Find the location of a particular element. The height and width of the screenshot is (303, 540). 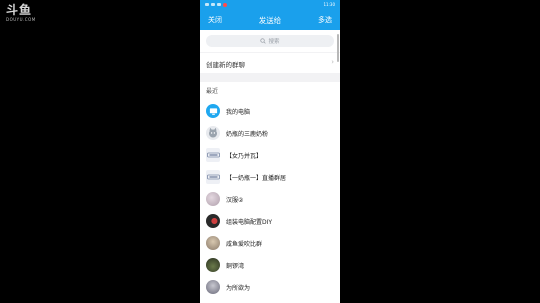

create-group-label: 创建新的群聊 is located at coordinates (225, 65).